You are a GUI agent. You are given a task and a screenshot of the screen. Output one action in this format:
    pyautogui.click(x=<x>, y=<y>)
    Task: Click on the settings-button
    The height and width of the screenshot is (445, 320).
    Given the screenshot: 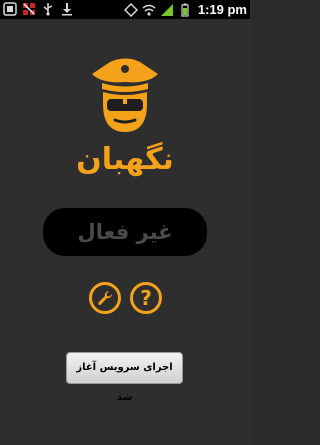 What is the action you would take?
    pyautogui.click(x=105, y=298)
    